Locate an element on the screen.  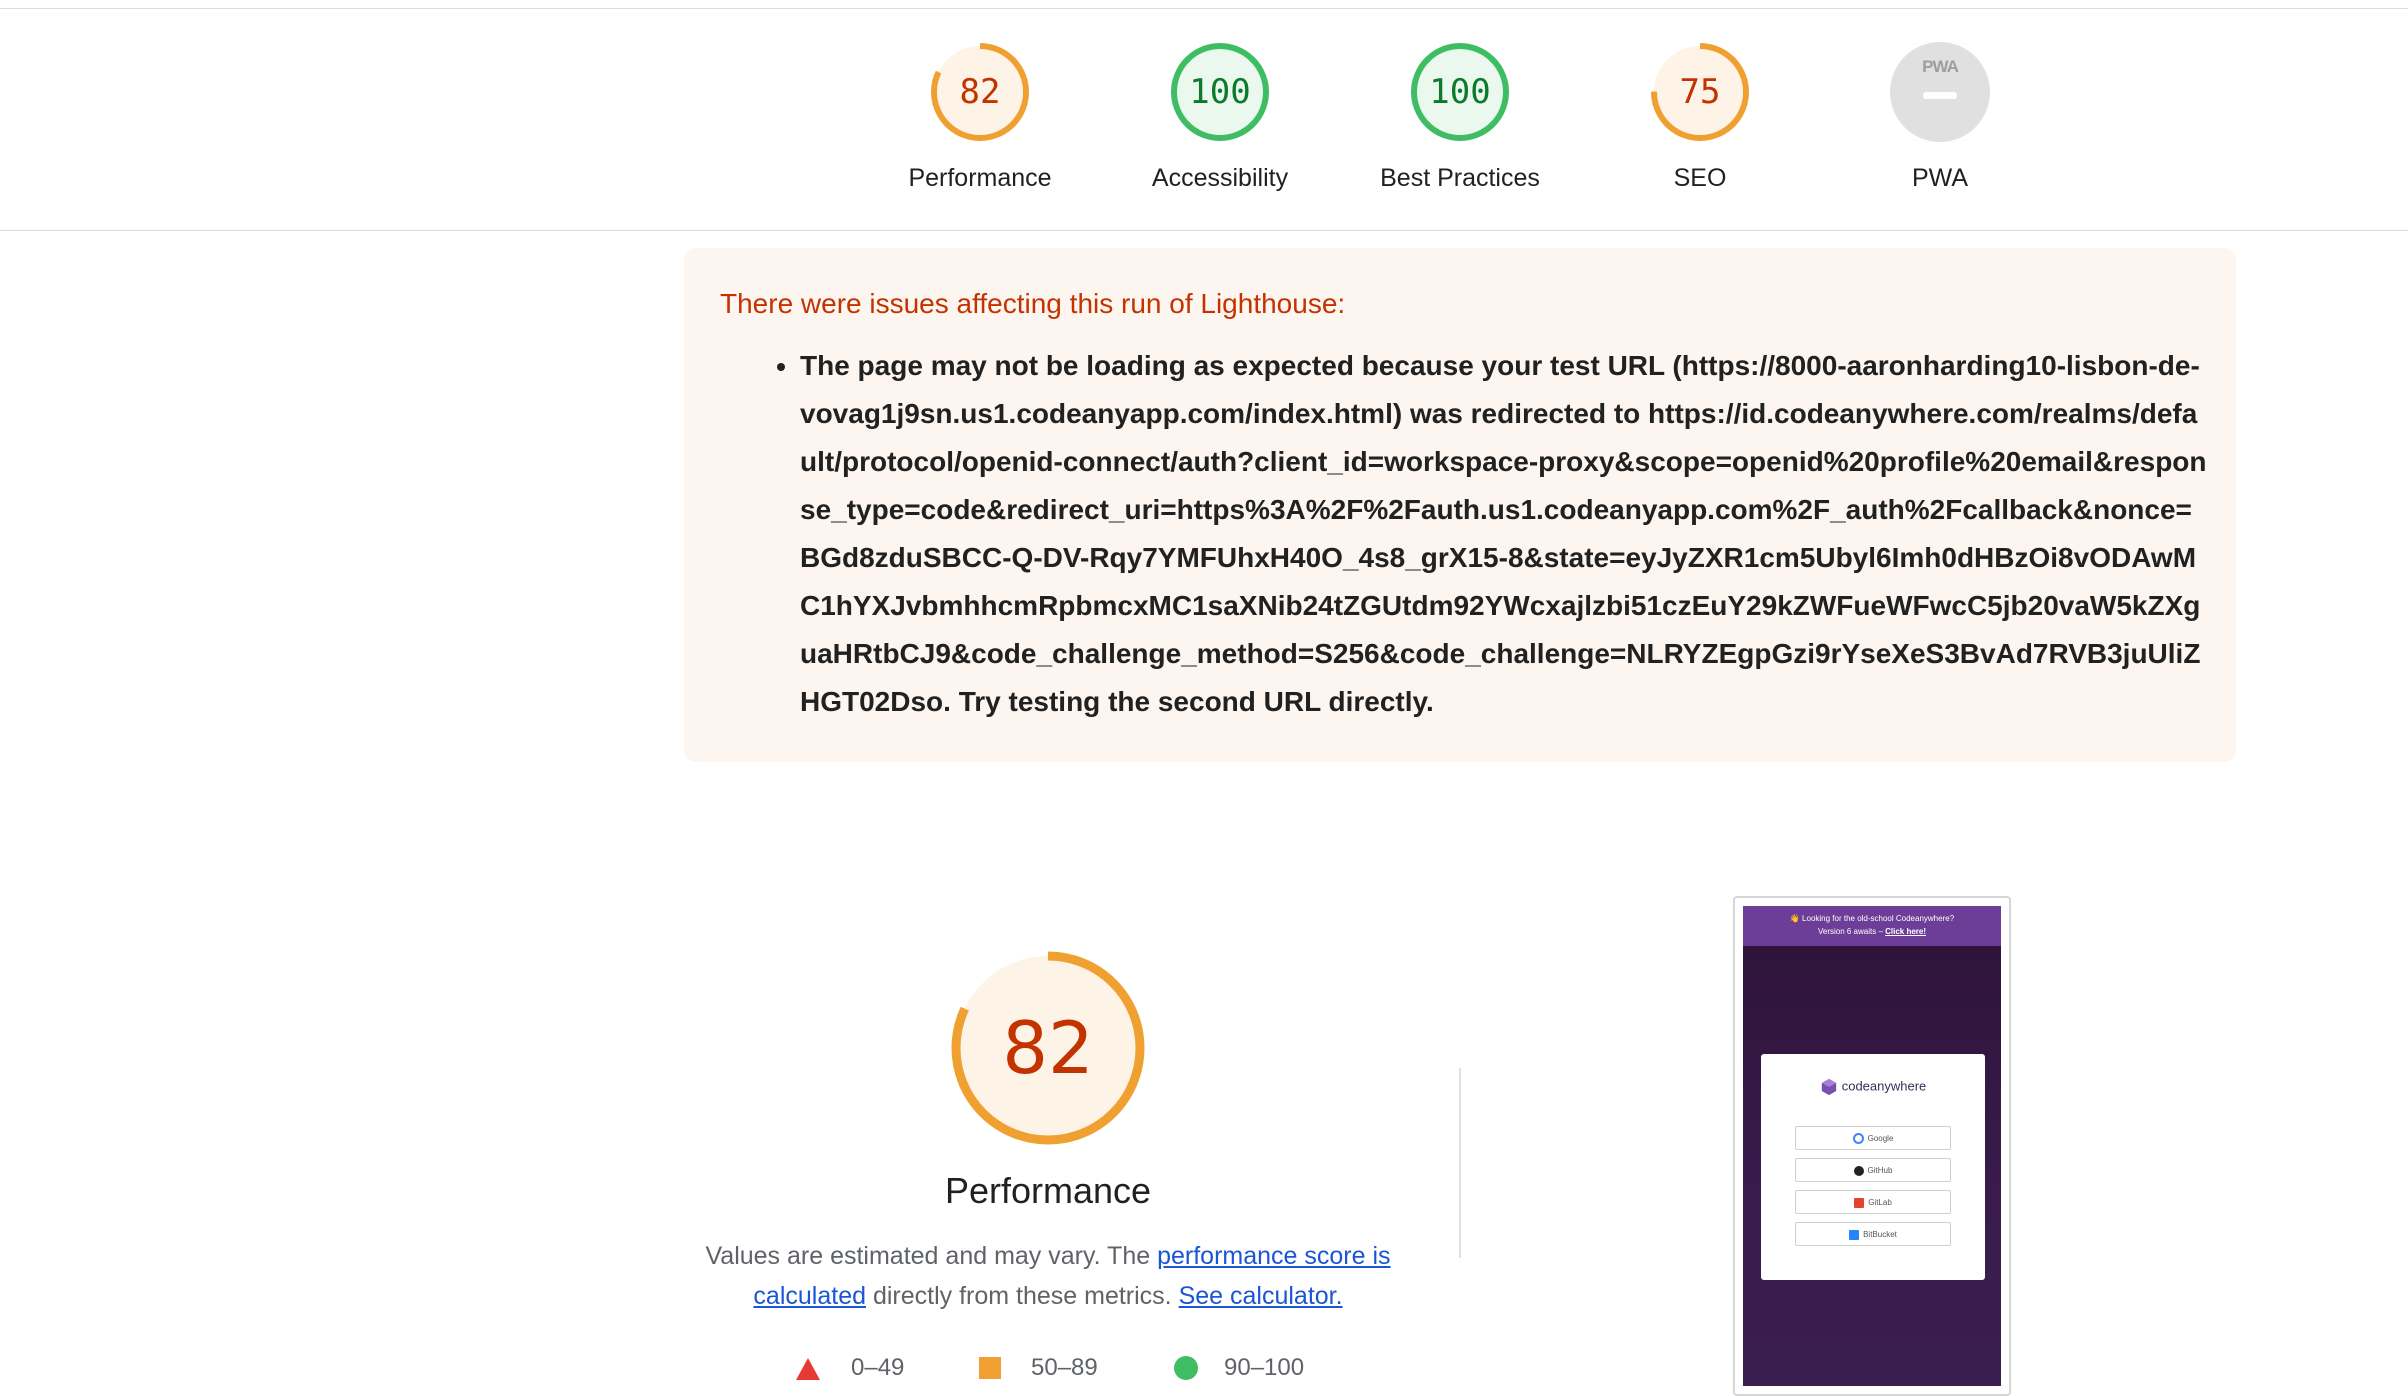
login-github-button: GitHub is located at coordinates (1873, 1170).